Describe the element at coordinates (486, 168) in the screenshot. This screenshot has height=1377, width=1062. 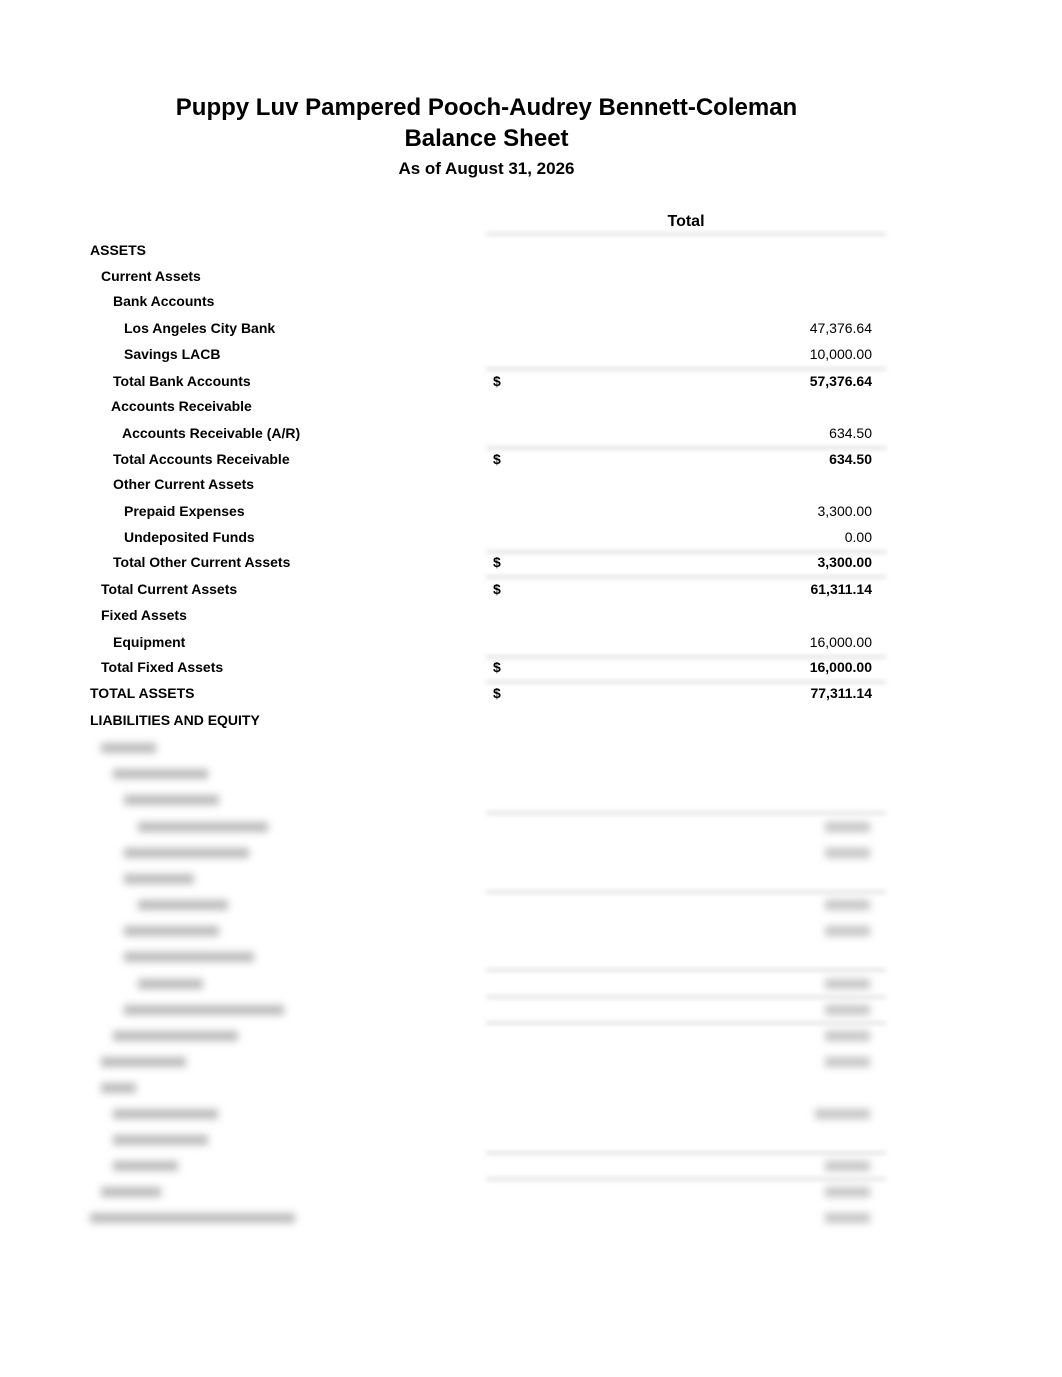
I see `report-date: As of August 31, 2026` at that location.